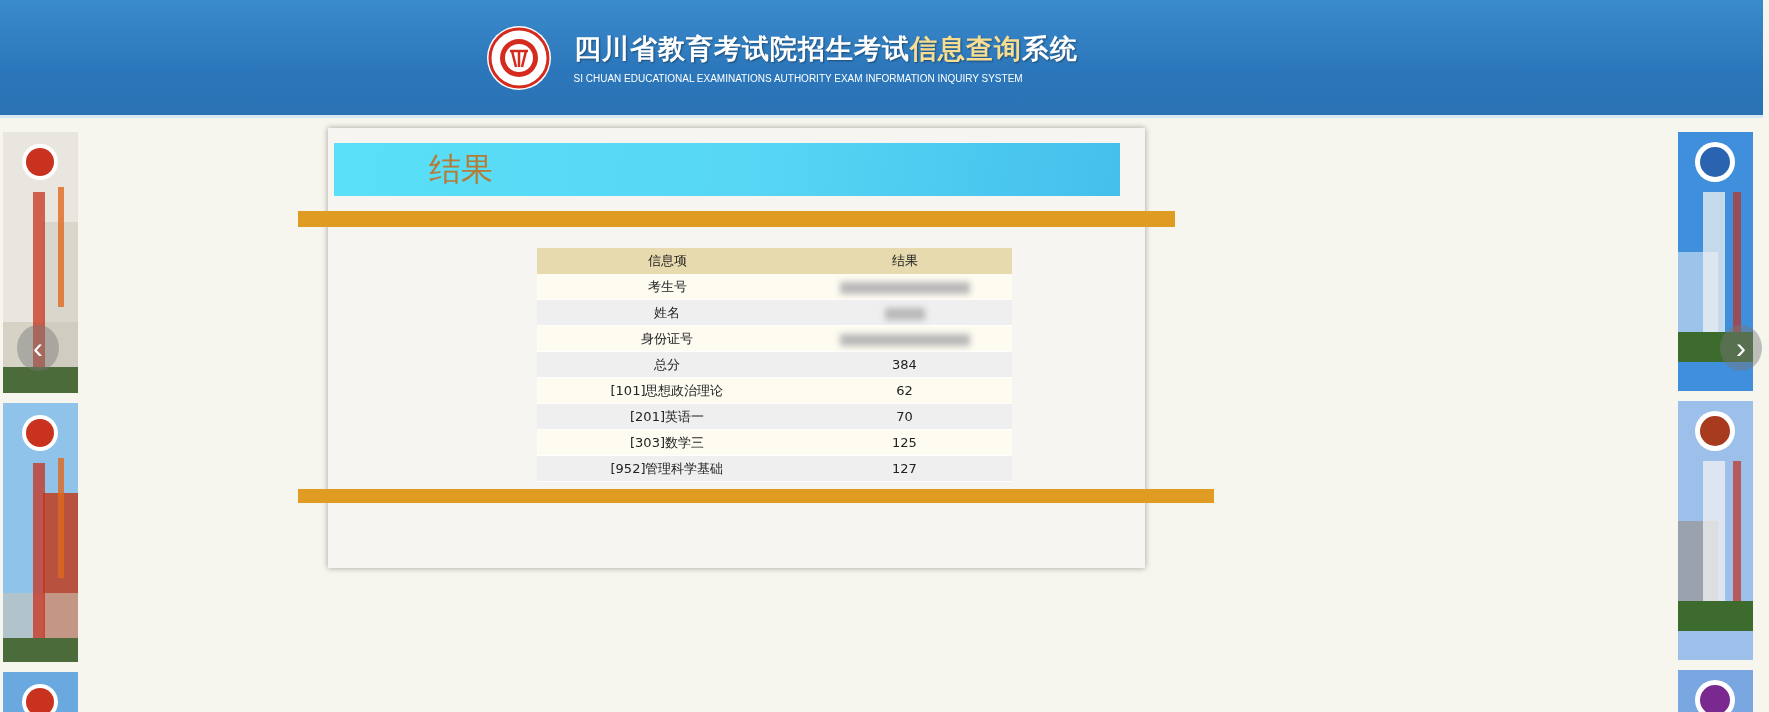  I want to click on column-header: 信息项, so click(667, 261).